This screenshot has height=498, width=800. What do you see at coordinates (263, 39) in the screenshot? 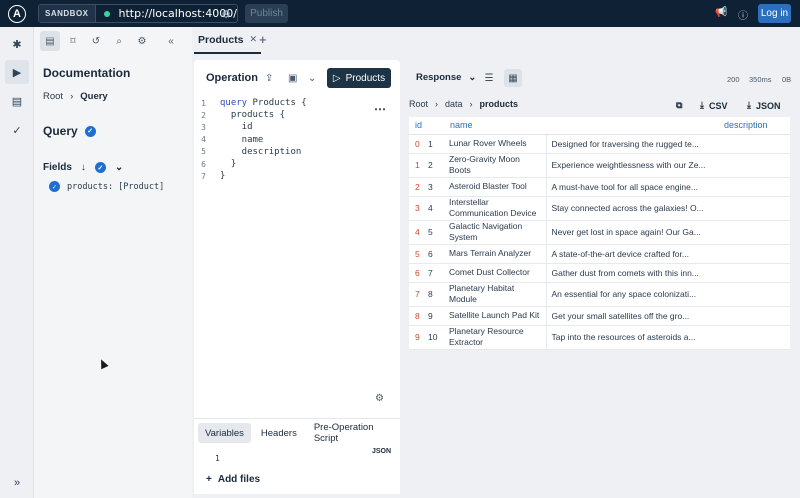
I see `new-tab-icon: +` at bounding box center [263, 39].